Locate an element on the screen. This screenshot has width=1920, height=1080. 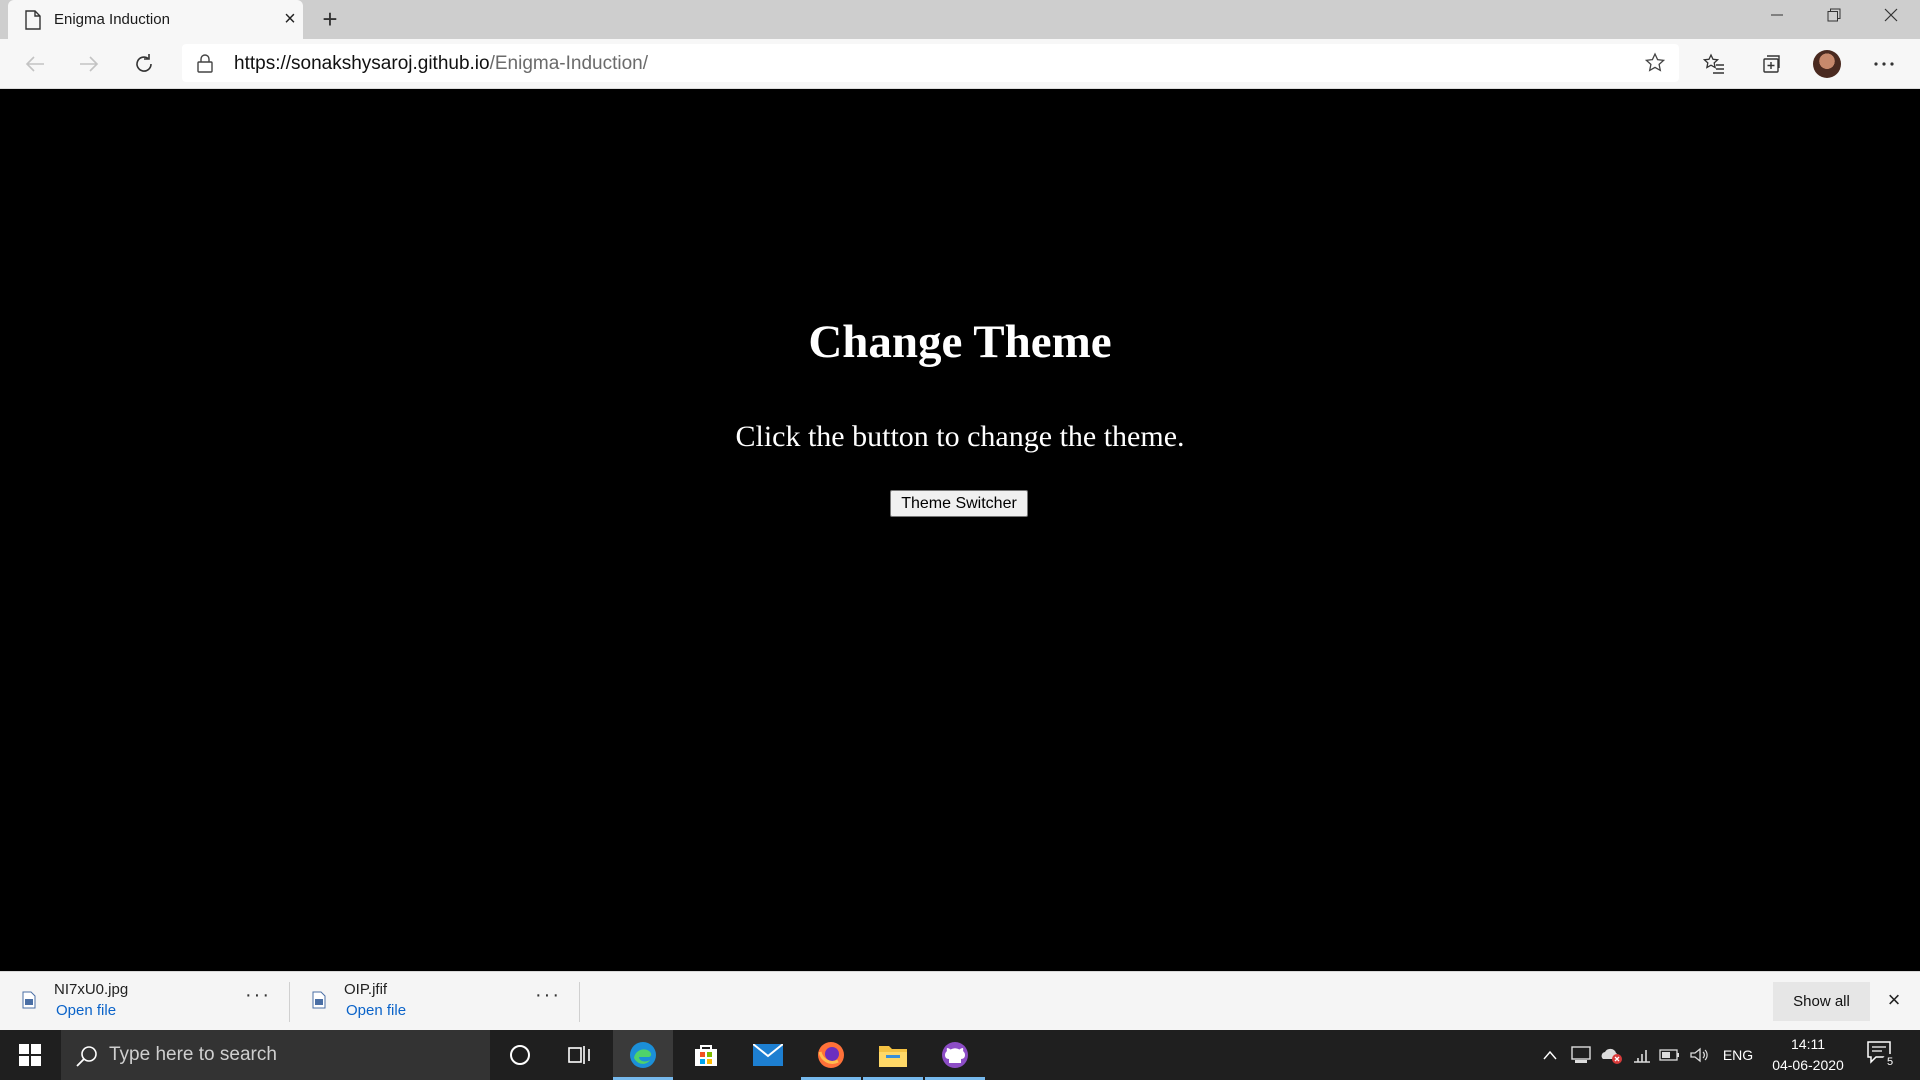
forward-arrow-icon is located at coordinates (89, 64).